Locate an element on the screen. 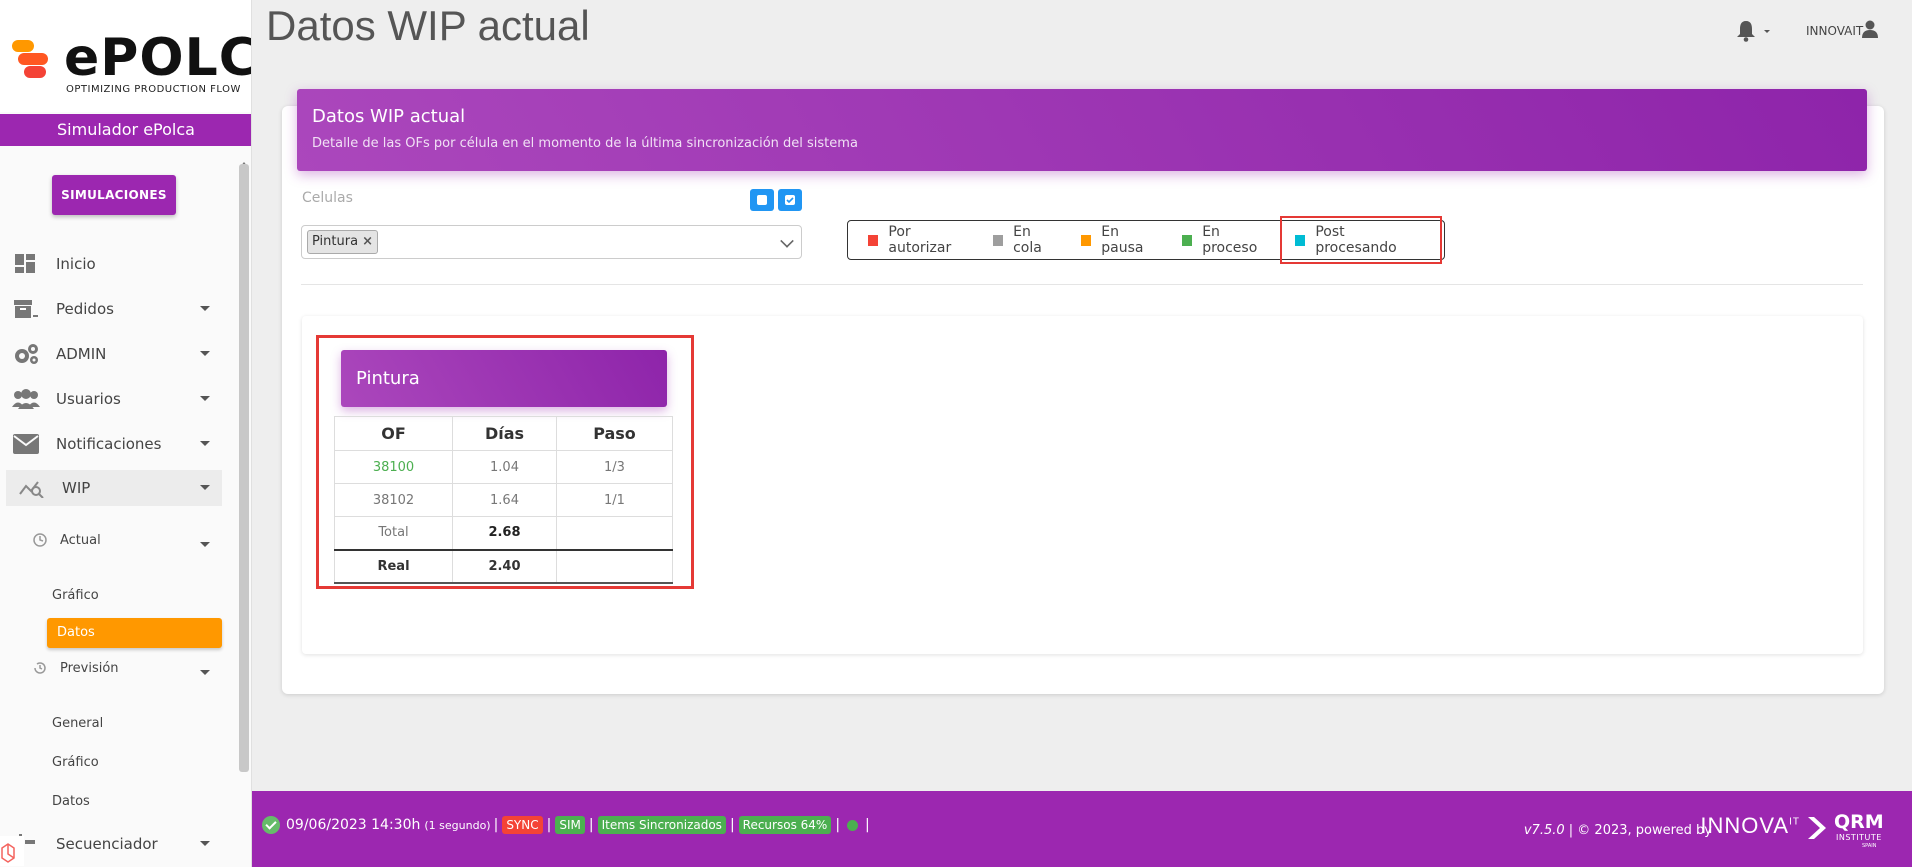 The height and width of the screenshot is (867, 1912). user-name: INNOVAIT is located at coordinates (1834, 31).